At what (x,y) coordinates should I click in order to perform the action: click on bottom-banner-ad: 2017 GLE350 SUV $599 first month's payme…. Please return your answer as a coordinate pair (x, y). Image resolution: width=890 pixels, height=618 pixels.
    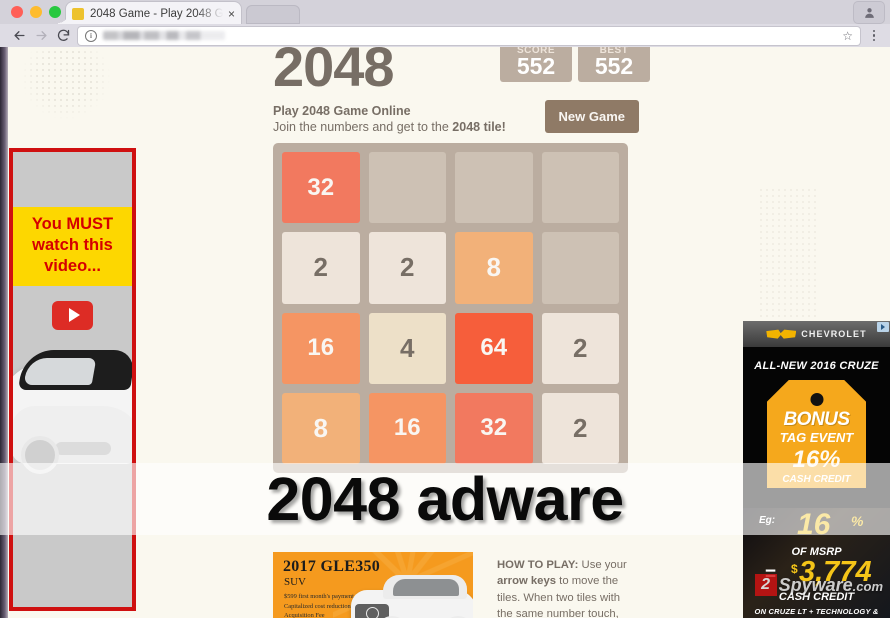
    Looking at the image, I should click on (373, 585).